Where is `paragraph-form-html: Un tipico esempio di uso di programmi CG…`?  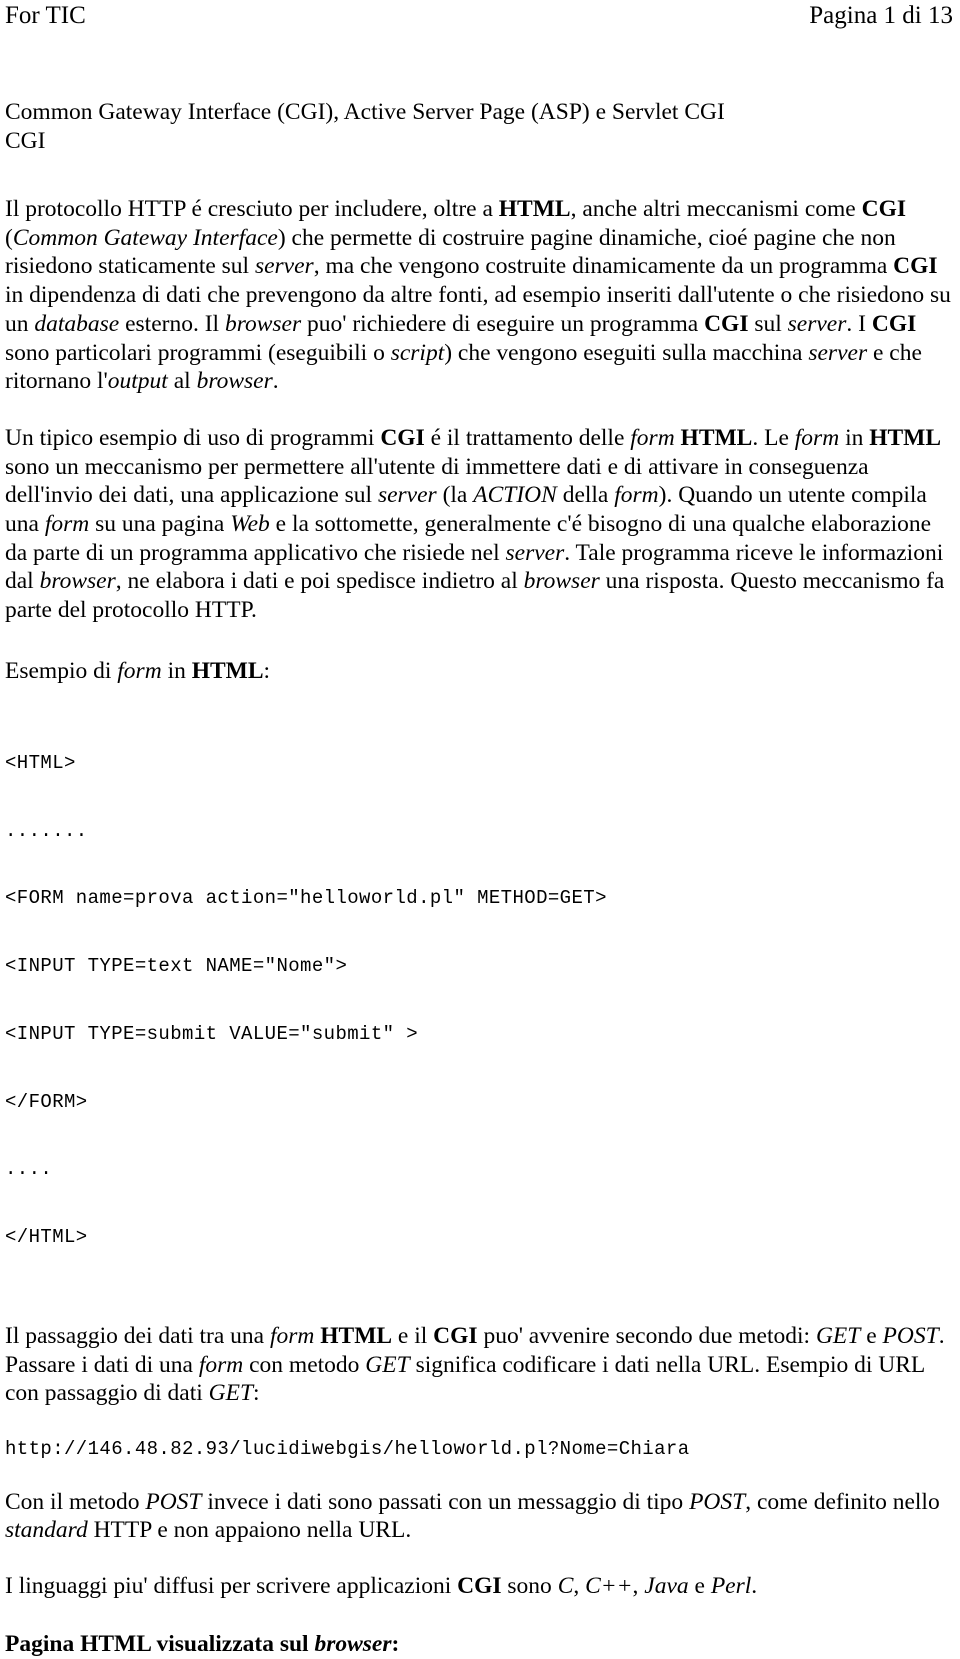 paragraph-form-html: Un tipico esempio di uso di programmi CG… is located at coordinates (480, 524).